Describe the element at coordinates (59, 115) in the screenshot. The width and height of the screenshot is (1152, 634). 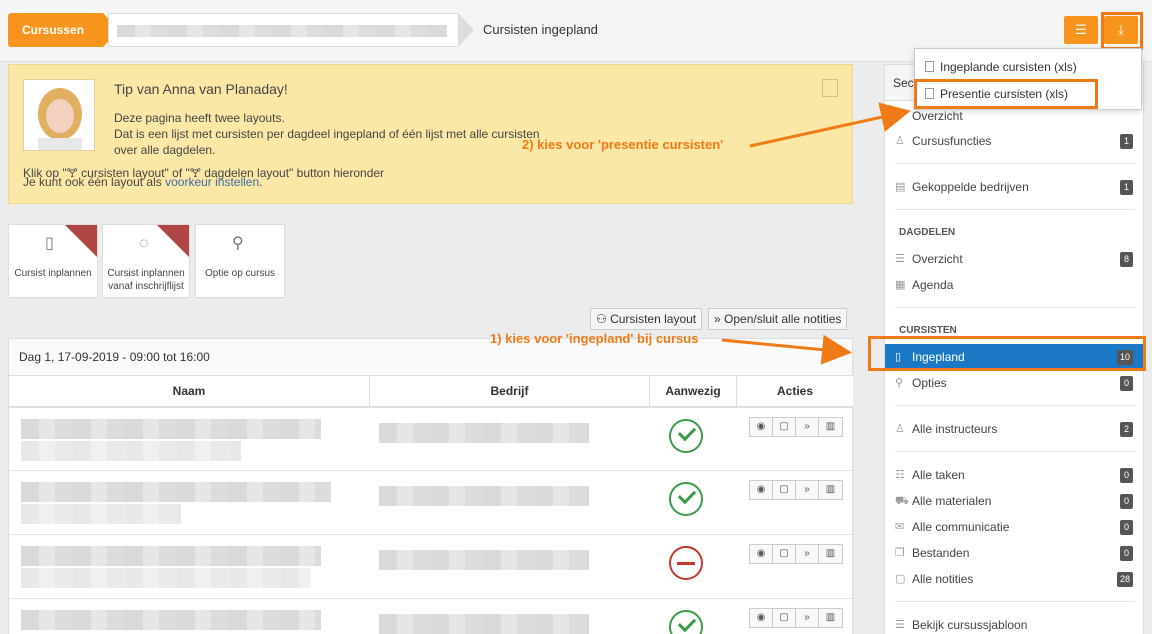
I see `avatar` at that location.